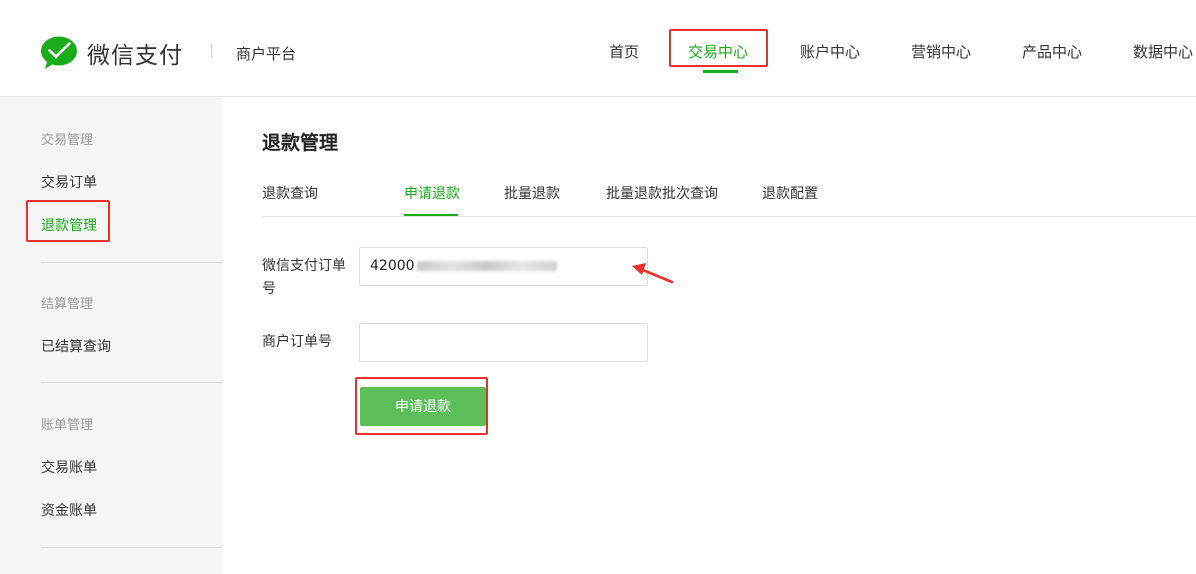  What do you see at coordinates (67, 140) in the screenshot?
I see `sidebar-group-trade: 交易管理` at bounding box center [67, 140].